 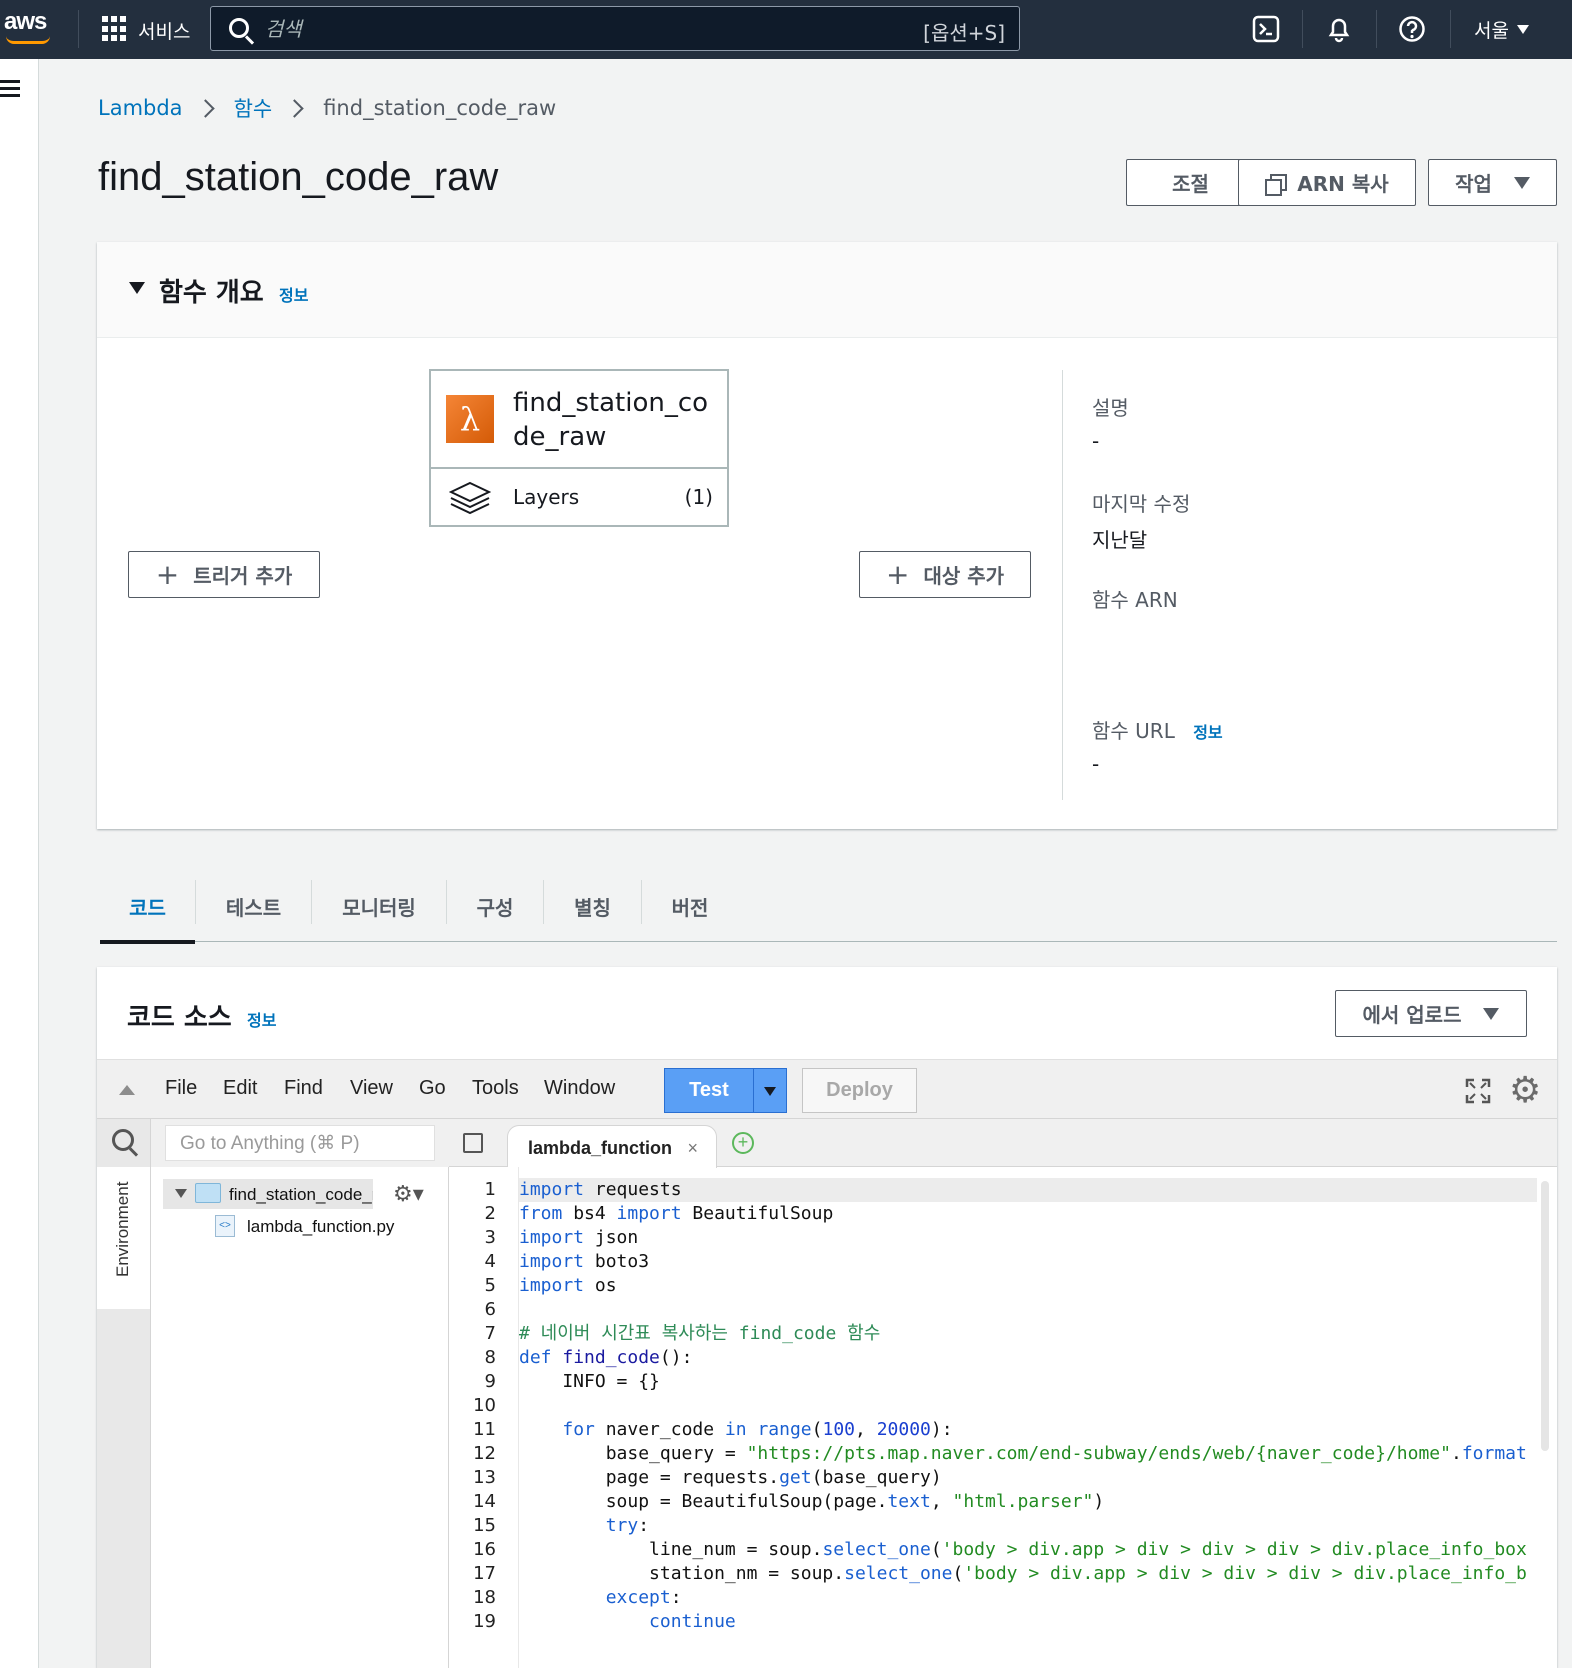 I want to click on function-overview-header: 함수 개요 정보, so click(x=827, y=290).